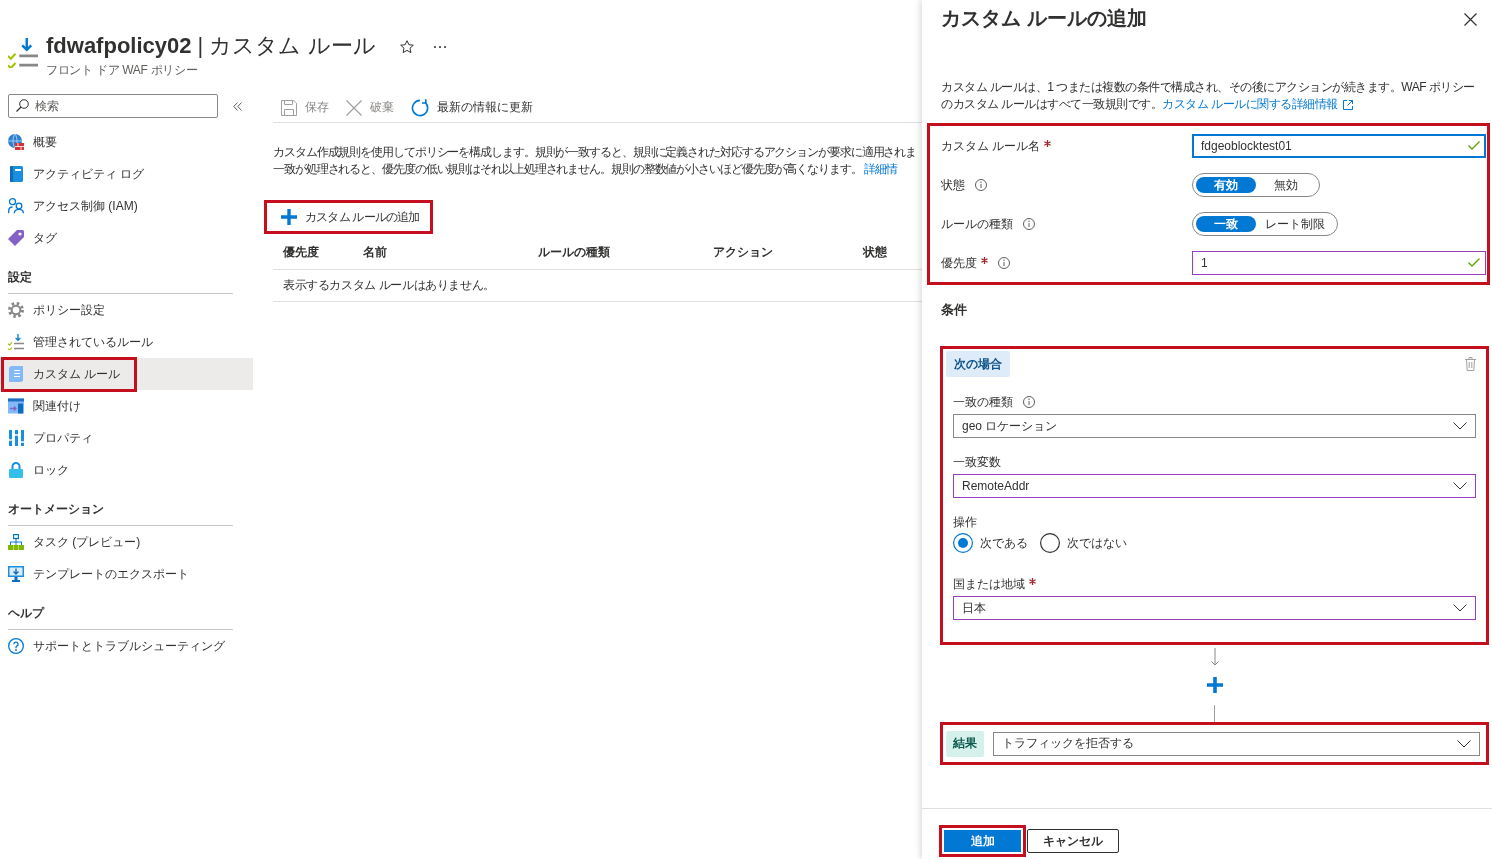 Image resolution: width=1492 pixels, height=859 pixels. I want to click on sidebar-item: 概要, so click(126, 142).